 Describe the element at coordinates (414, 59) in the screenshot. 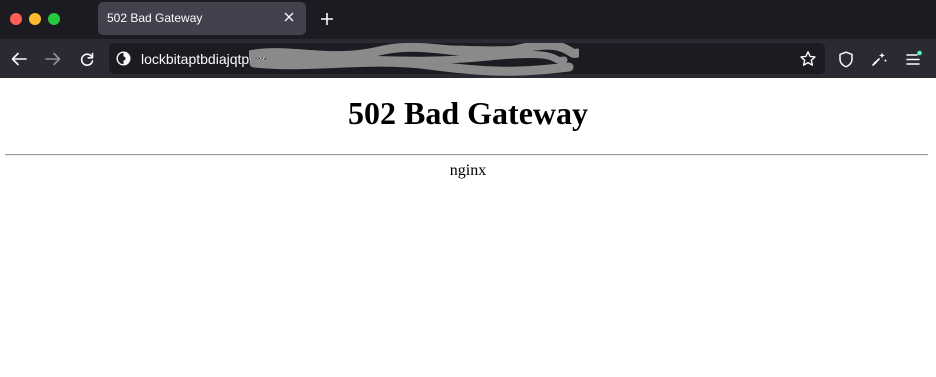

I see `redaction-scribble` at that location.